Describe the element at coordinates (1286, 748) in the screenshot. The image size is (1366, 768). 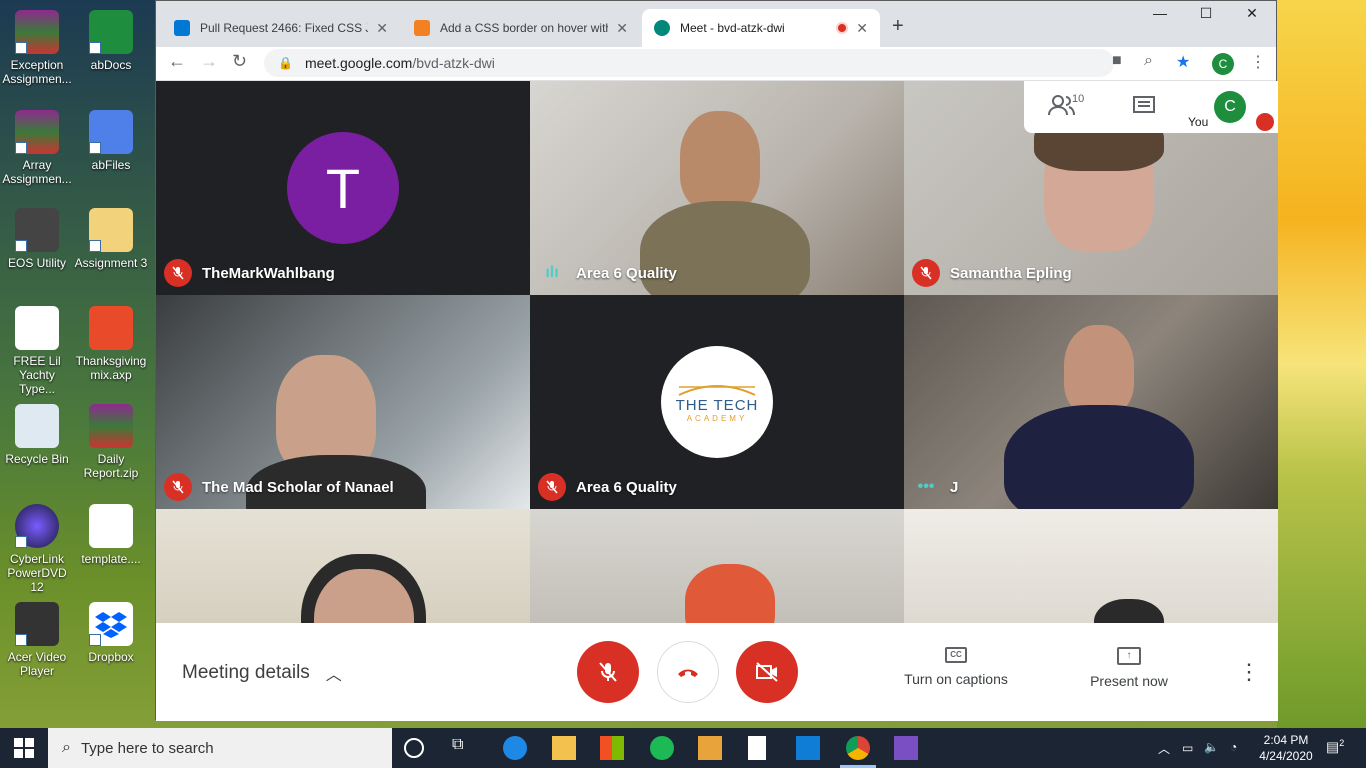
I see `clock: 2:04 PM 4/24/2020` at that location.